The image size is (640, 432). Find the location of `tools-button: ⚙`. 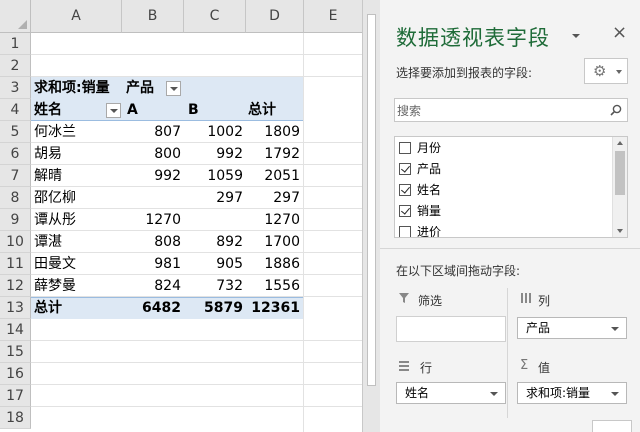

tools-button: ⚙ is located at coordinates (606, 71).